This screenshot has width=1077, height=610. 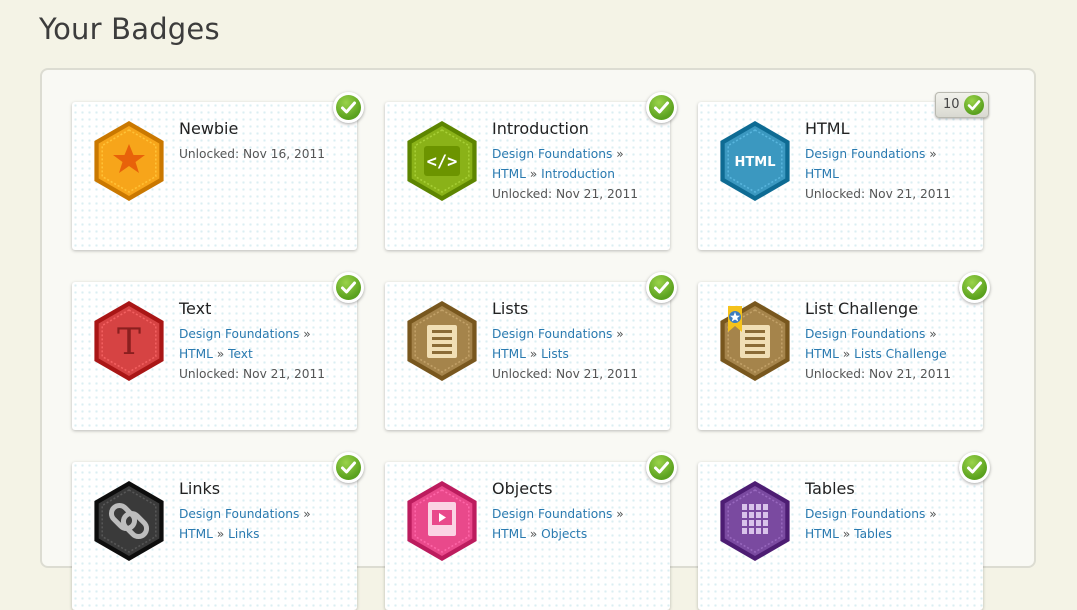 I want to click on unlocked-date: Unlocked: Nov 16, 2011, so click(x=252, y=154).